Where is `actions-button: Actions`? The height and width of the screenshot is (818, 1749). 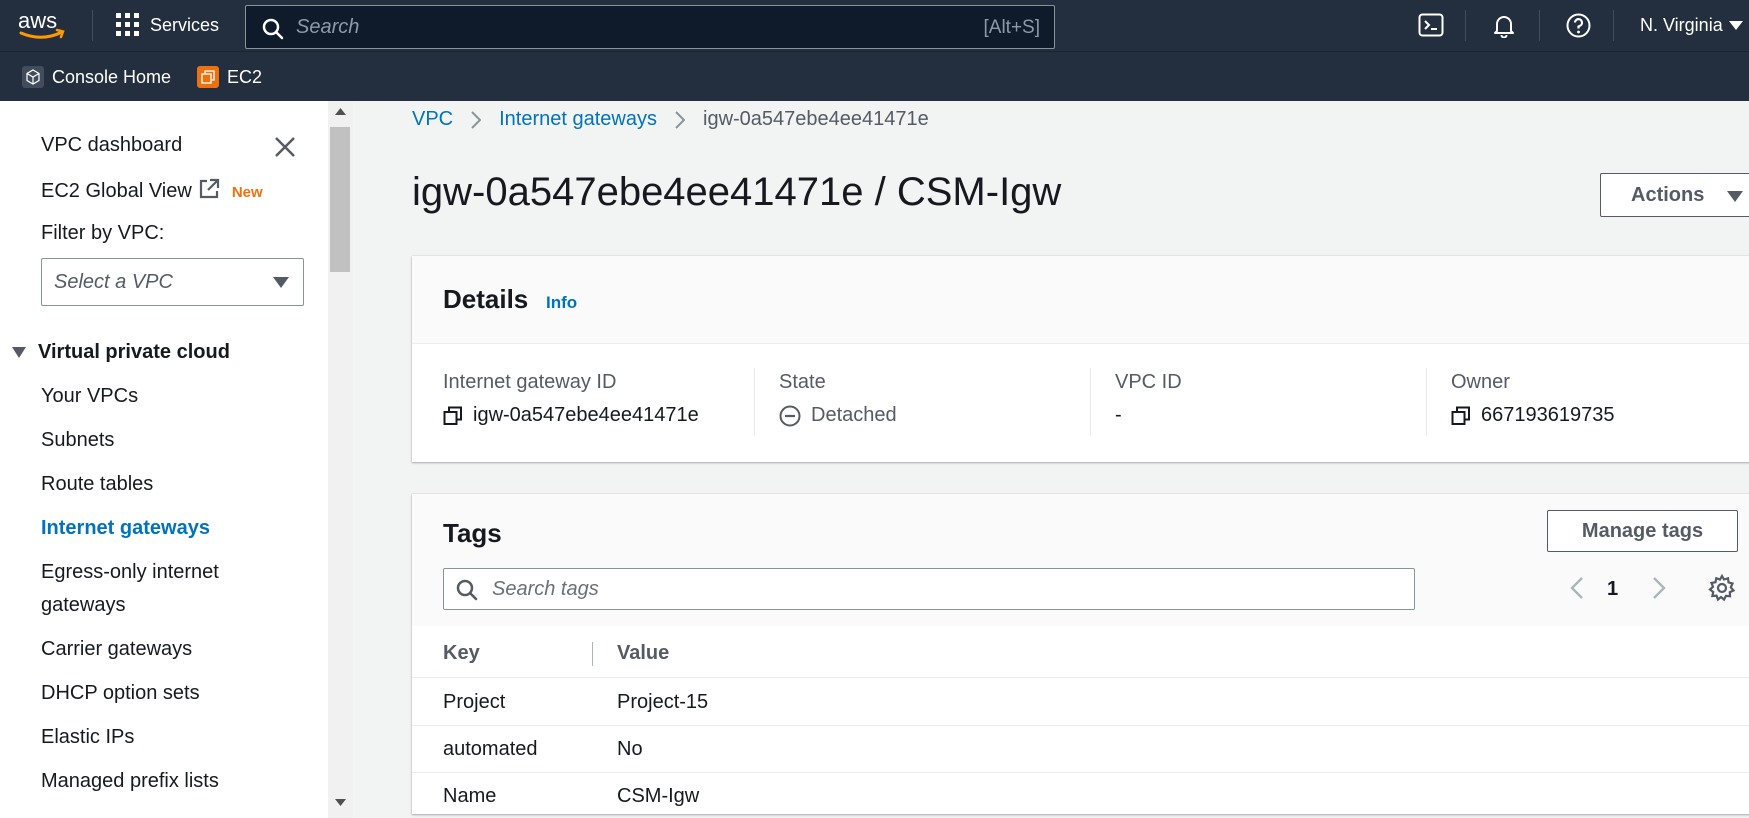 actions-button: Actions is located at coordinates (1674, 195).